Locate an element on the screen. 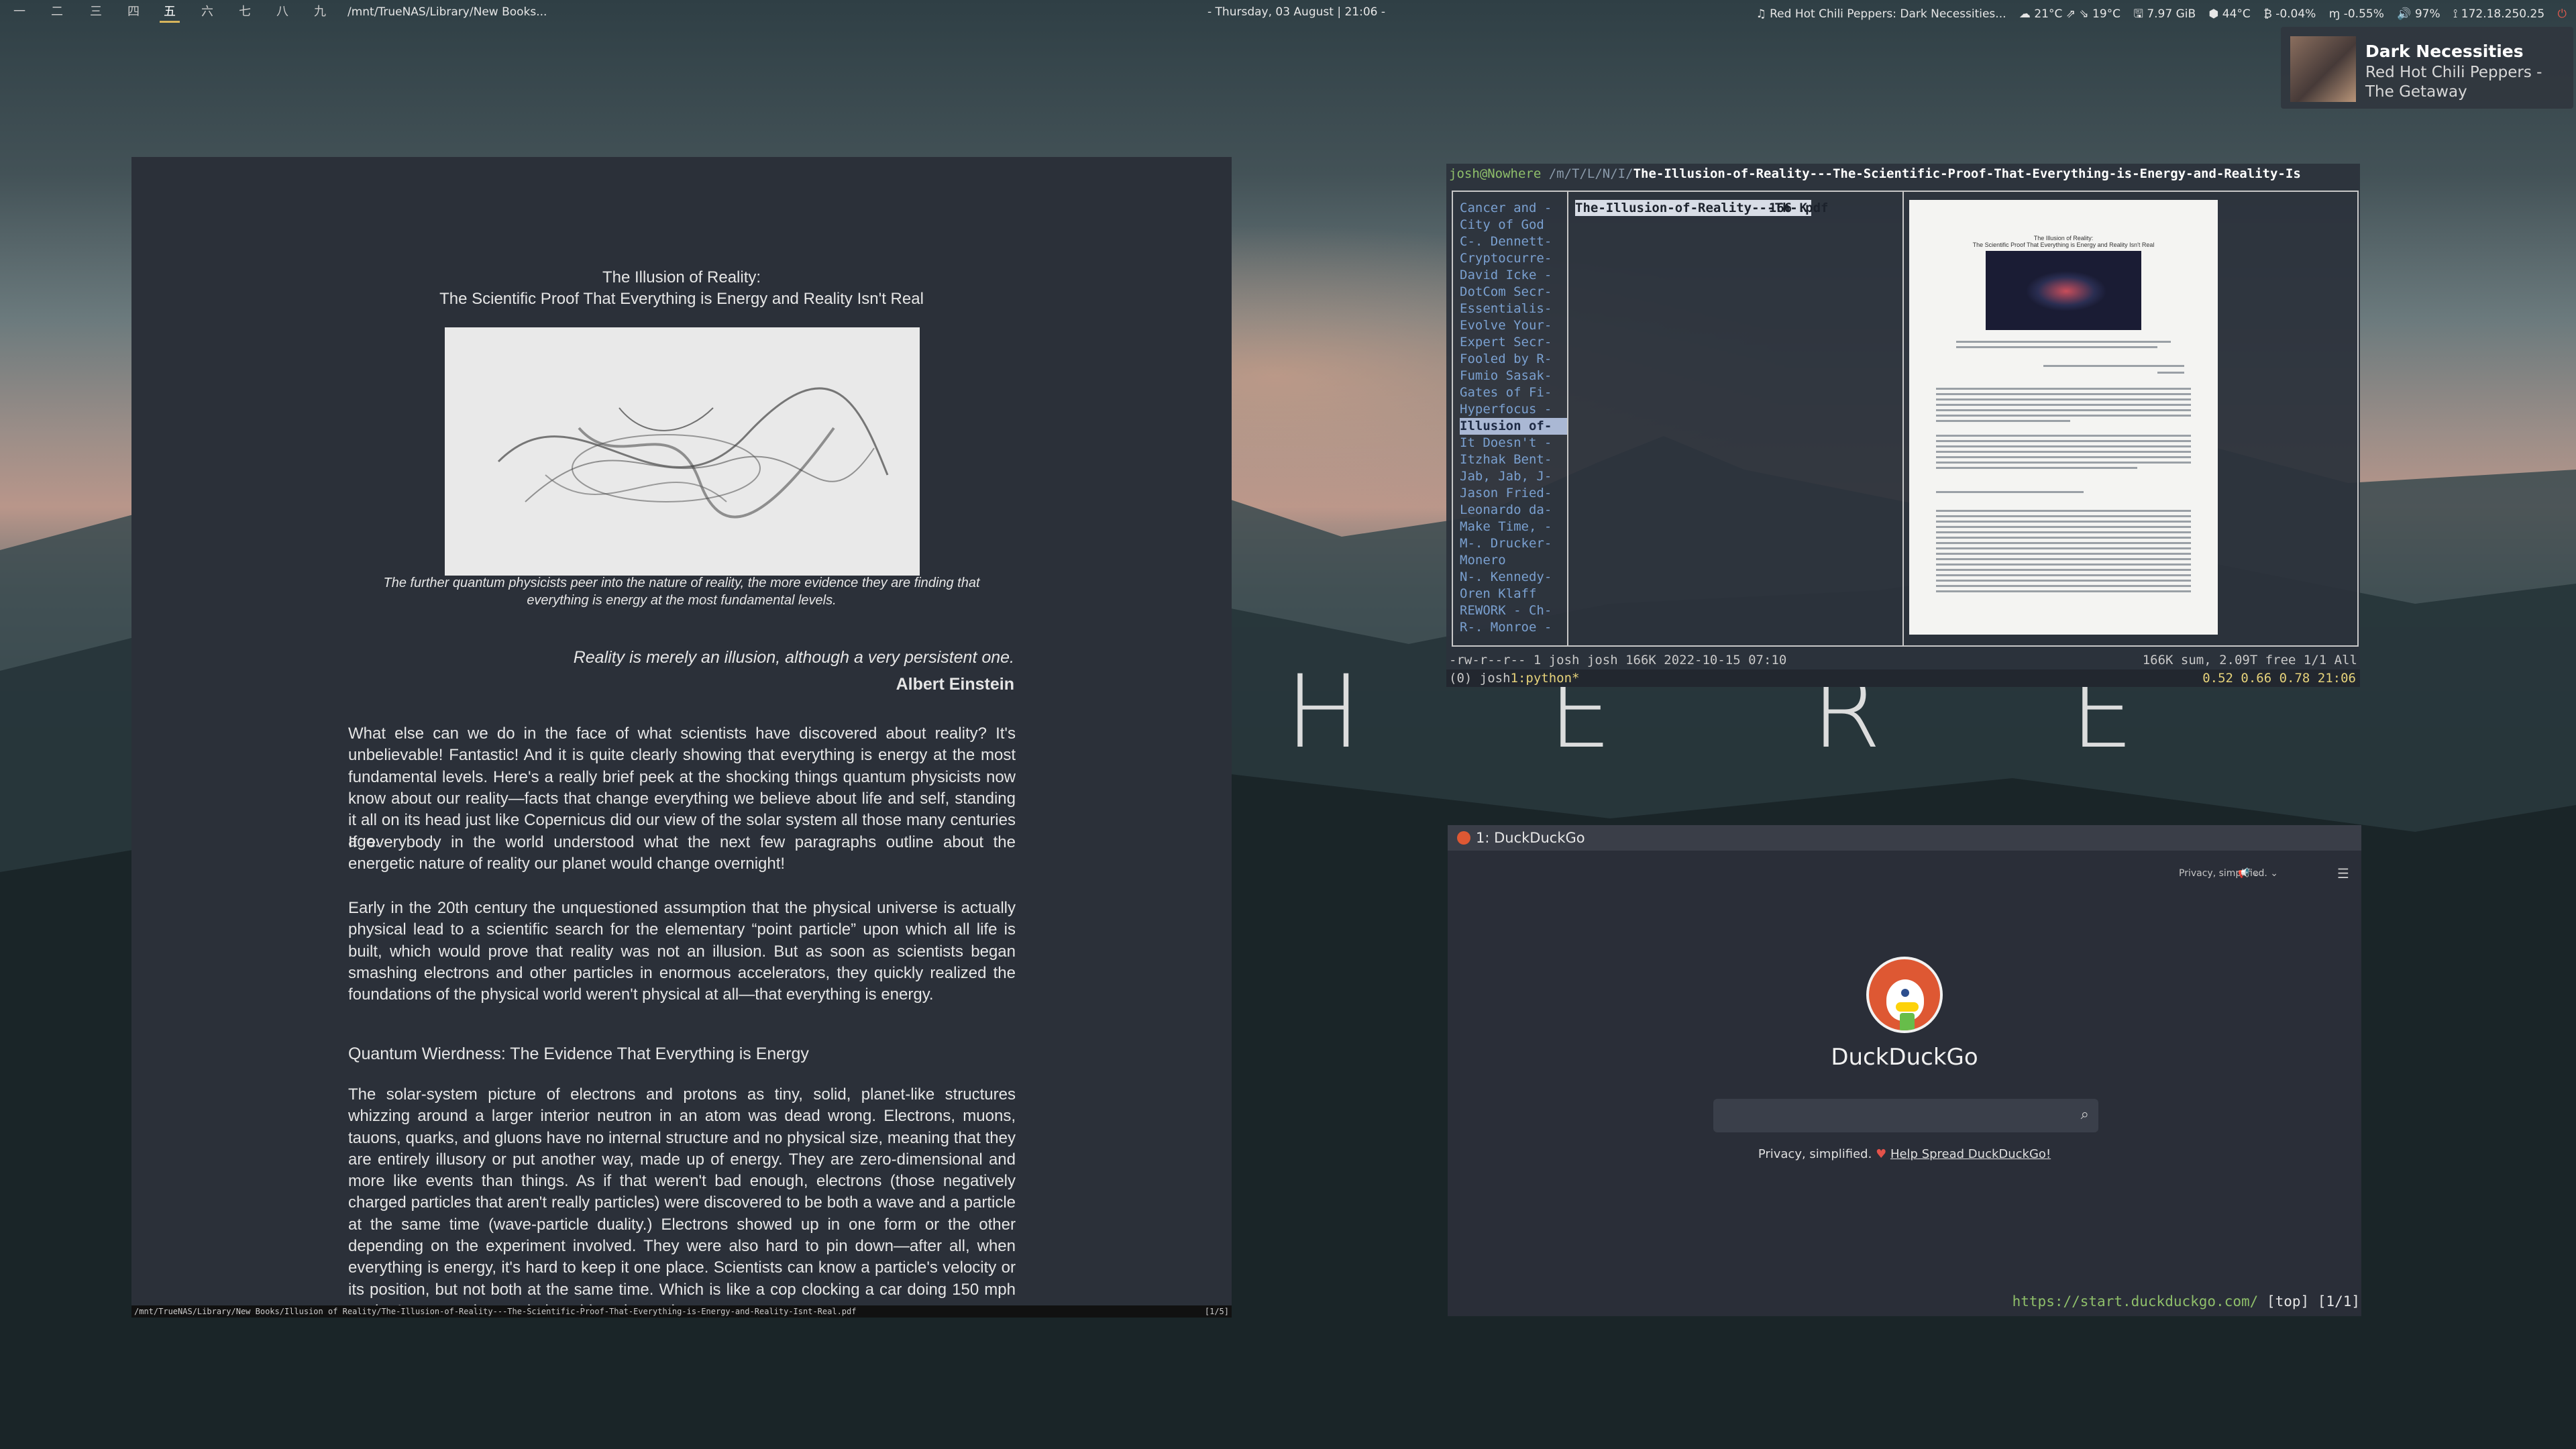  pdf-figure-image is located at coordinates (682, 451).